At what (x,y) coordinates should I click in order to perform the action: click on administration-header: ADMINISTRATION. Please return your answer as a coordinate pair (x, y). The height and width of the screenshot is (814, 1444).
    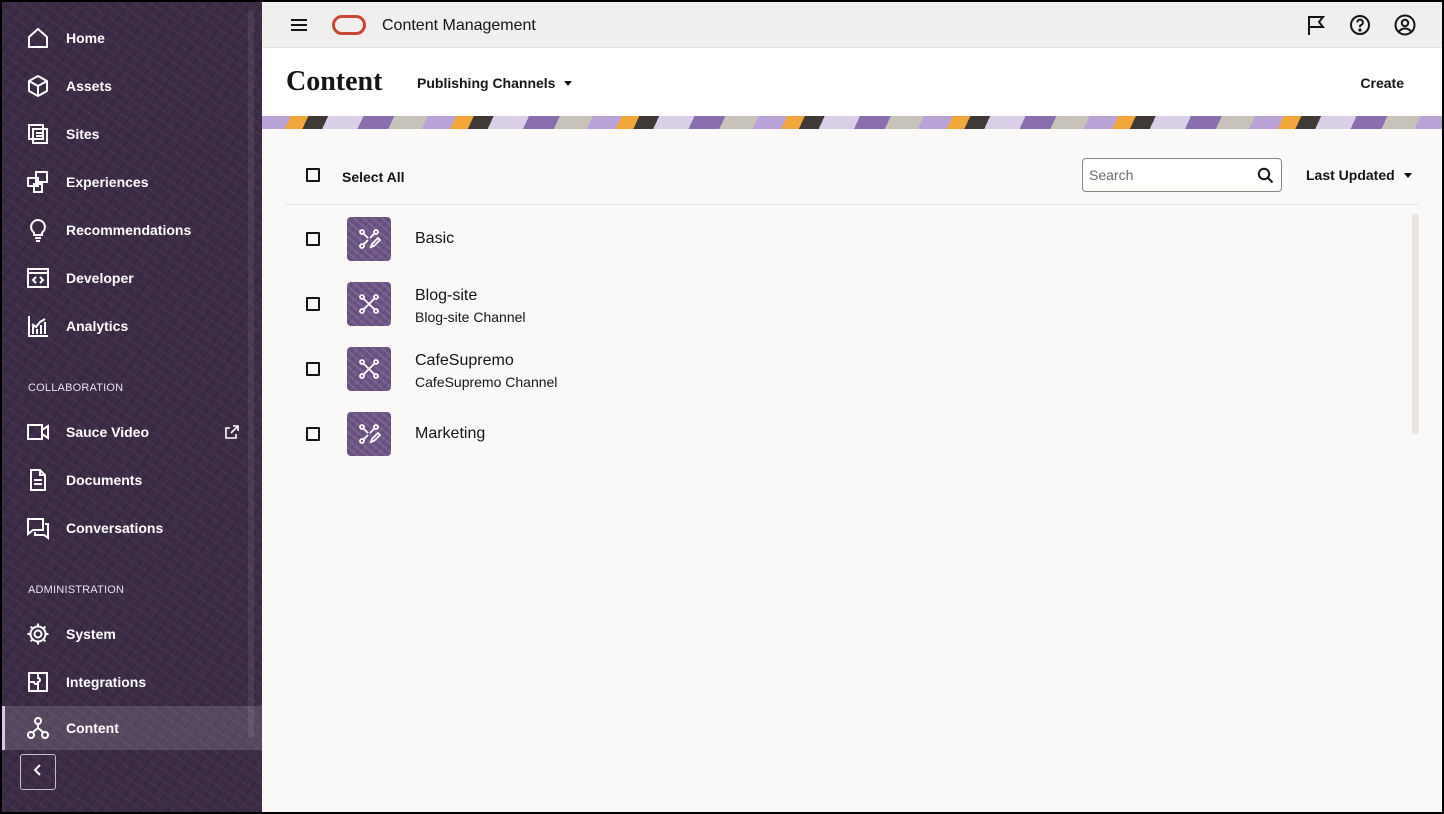
    Looking at the image, I should click on (76, 590).